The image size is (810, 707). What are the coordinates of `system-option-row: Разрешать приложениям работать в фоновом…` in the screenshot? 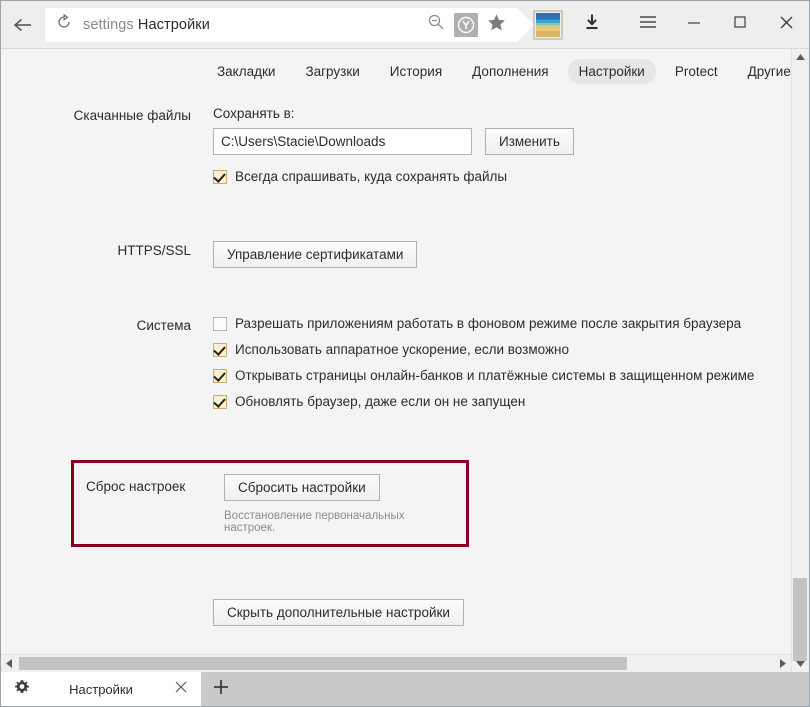 It's located at (502, 324).